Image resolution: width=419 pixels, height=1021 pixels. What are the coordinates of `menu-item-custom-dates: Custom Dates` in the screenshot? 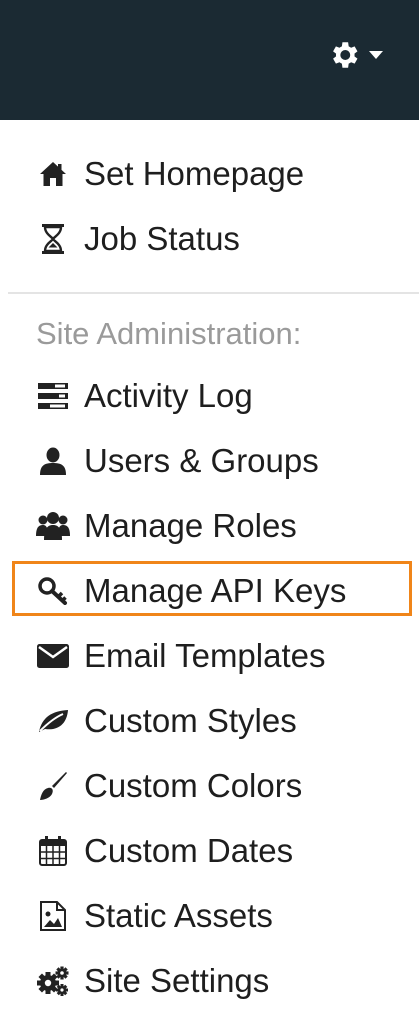 It's located at (164, 851).